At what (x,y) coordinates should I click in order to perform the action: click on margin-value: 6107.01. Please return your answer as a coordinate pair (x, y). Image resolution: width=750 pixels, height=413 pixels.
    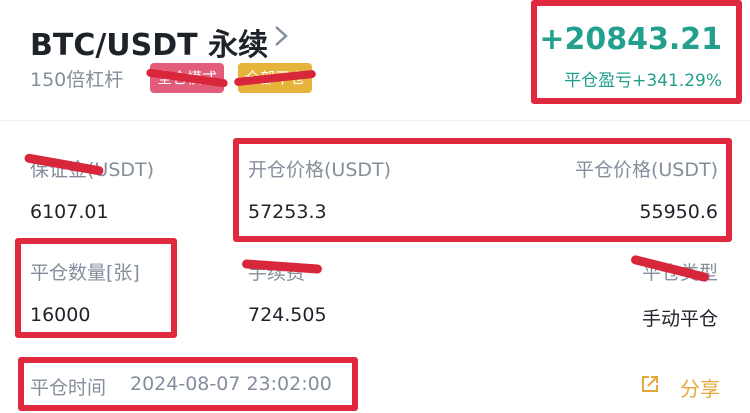
    Looking at the image, I should click on (69, 212).